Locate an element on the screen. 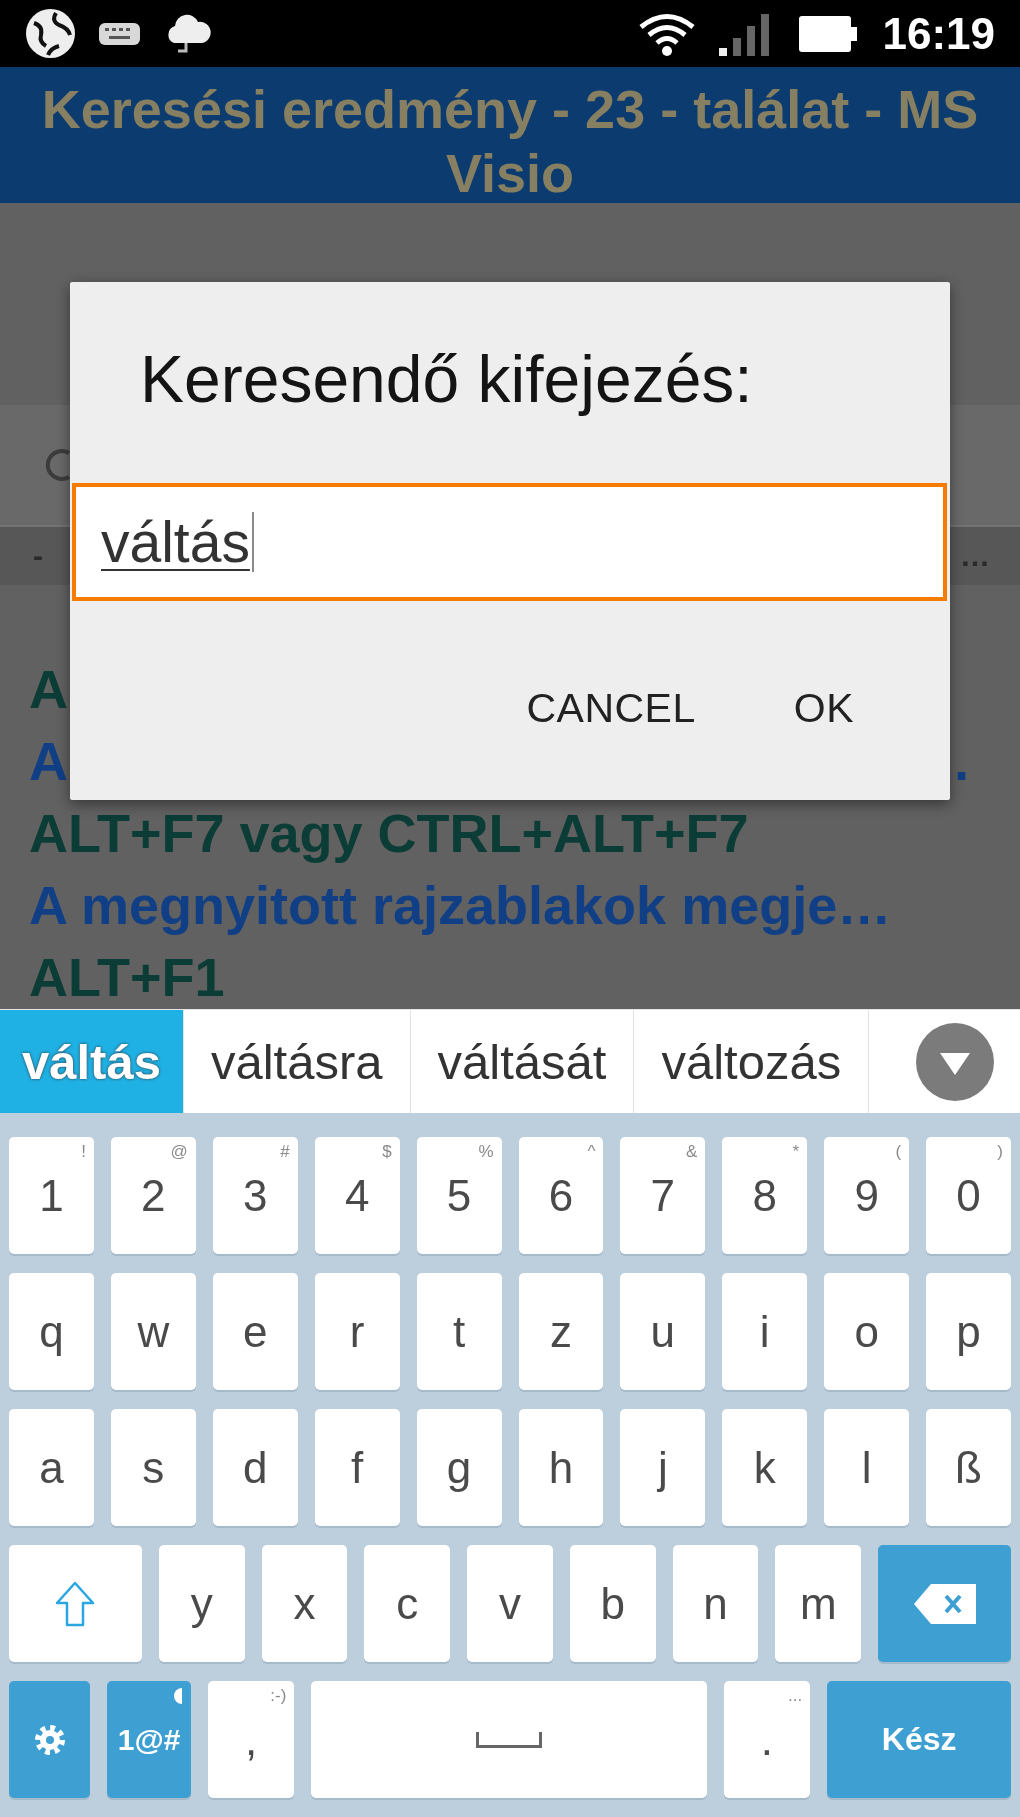 The width and height of the screenshot is (1020, 1817). key-hint: % is located at coordinates (486, 1152).